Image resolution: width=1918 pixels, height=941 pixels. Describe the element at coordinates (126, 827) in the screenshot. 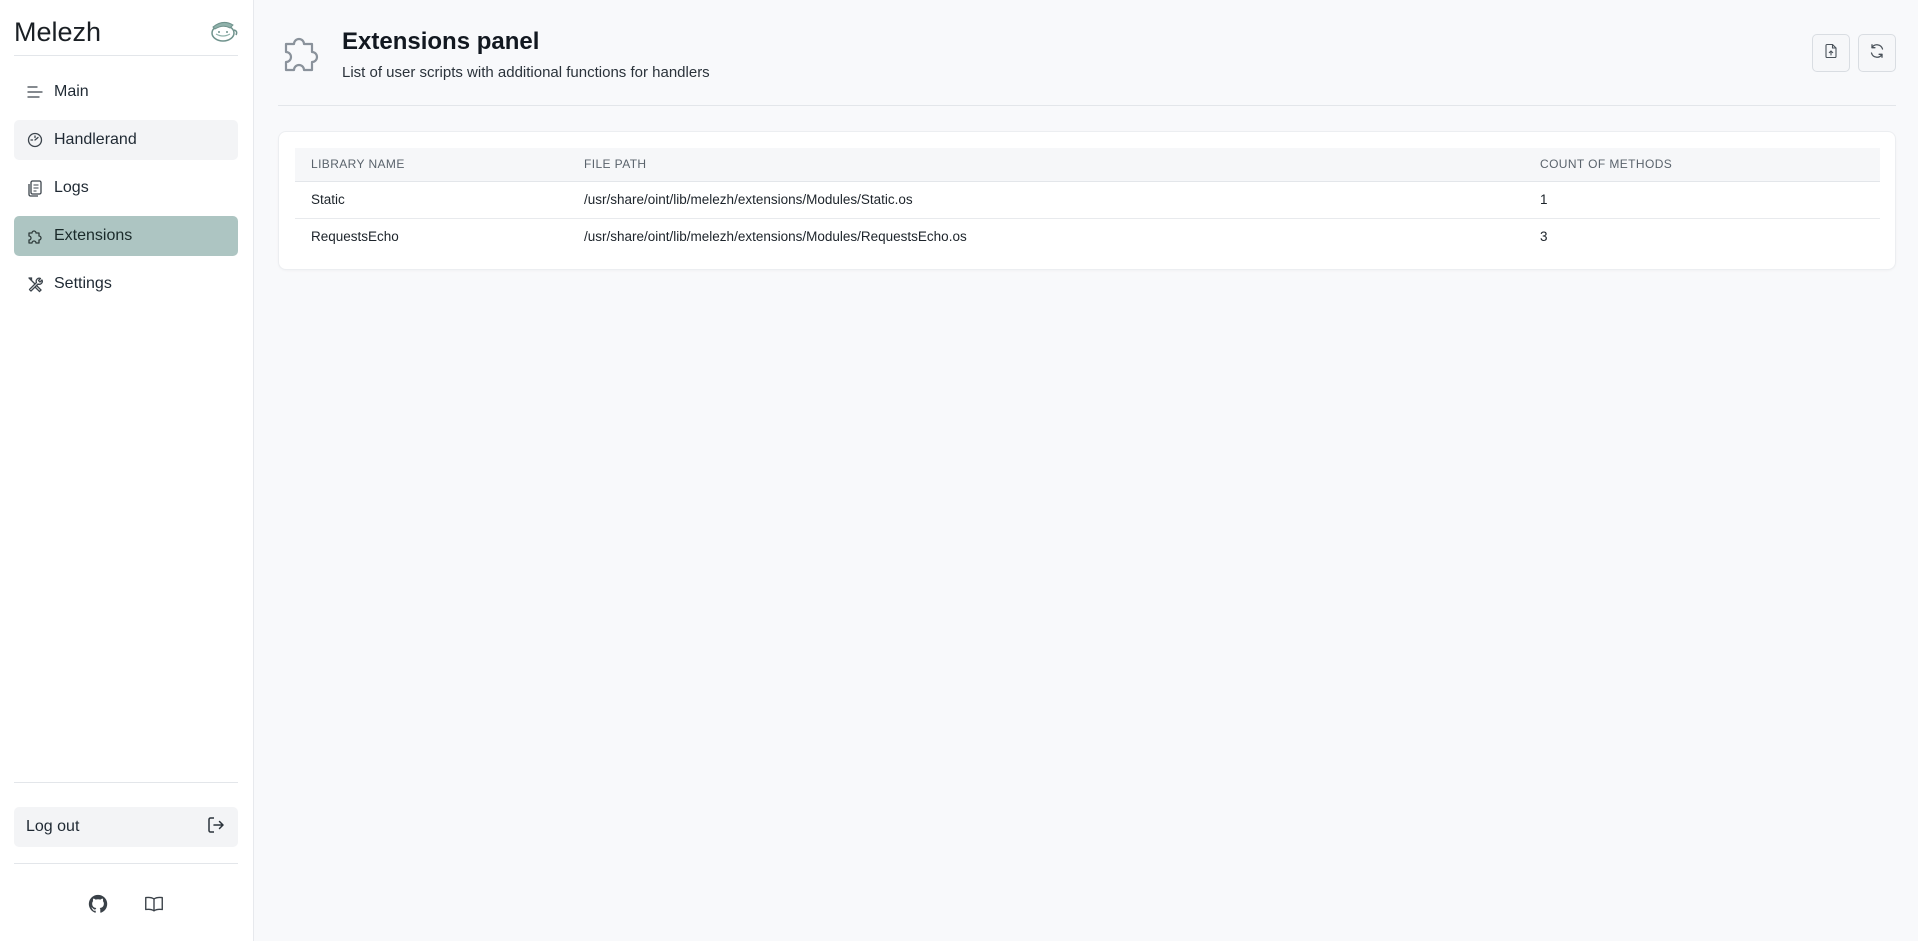

I see `logout-button: Log out` at that location.